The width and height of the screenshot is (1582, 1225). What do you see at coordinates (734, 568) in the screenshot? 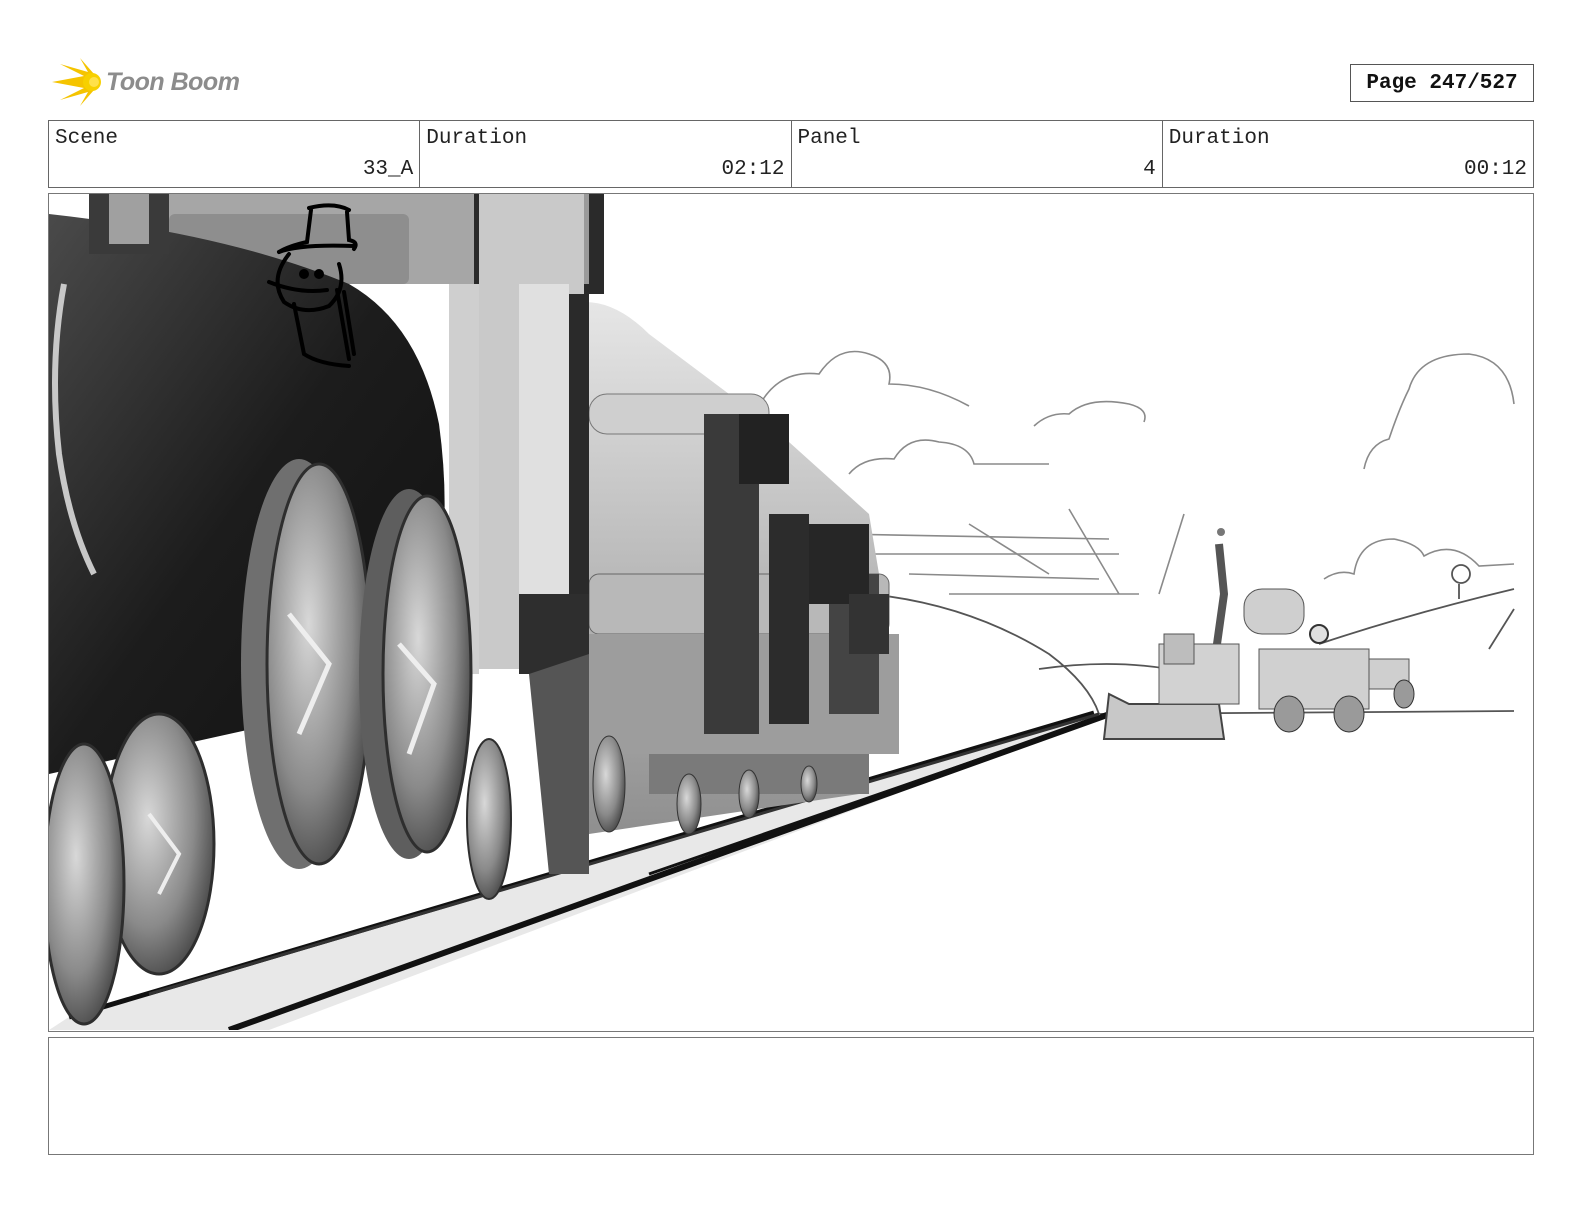
I see `train-cars` at bounding box center [734, 568].